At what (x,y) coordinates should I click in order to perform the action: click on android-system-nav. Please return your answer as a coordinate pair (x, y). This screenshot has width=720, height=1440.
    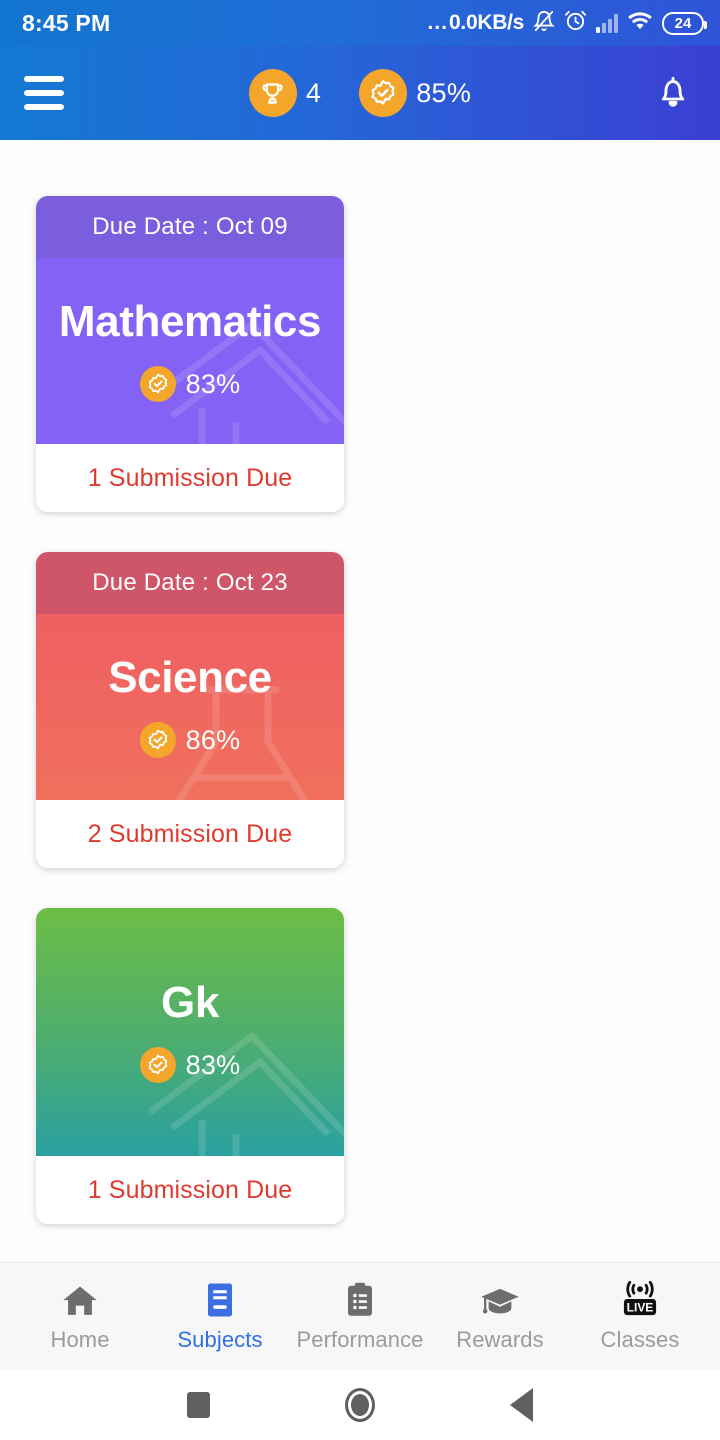
    Looking at the image, I should click on (360, 1405).